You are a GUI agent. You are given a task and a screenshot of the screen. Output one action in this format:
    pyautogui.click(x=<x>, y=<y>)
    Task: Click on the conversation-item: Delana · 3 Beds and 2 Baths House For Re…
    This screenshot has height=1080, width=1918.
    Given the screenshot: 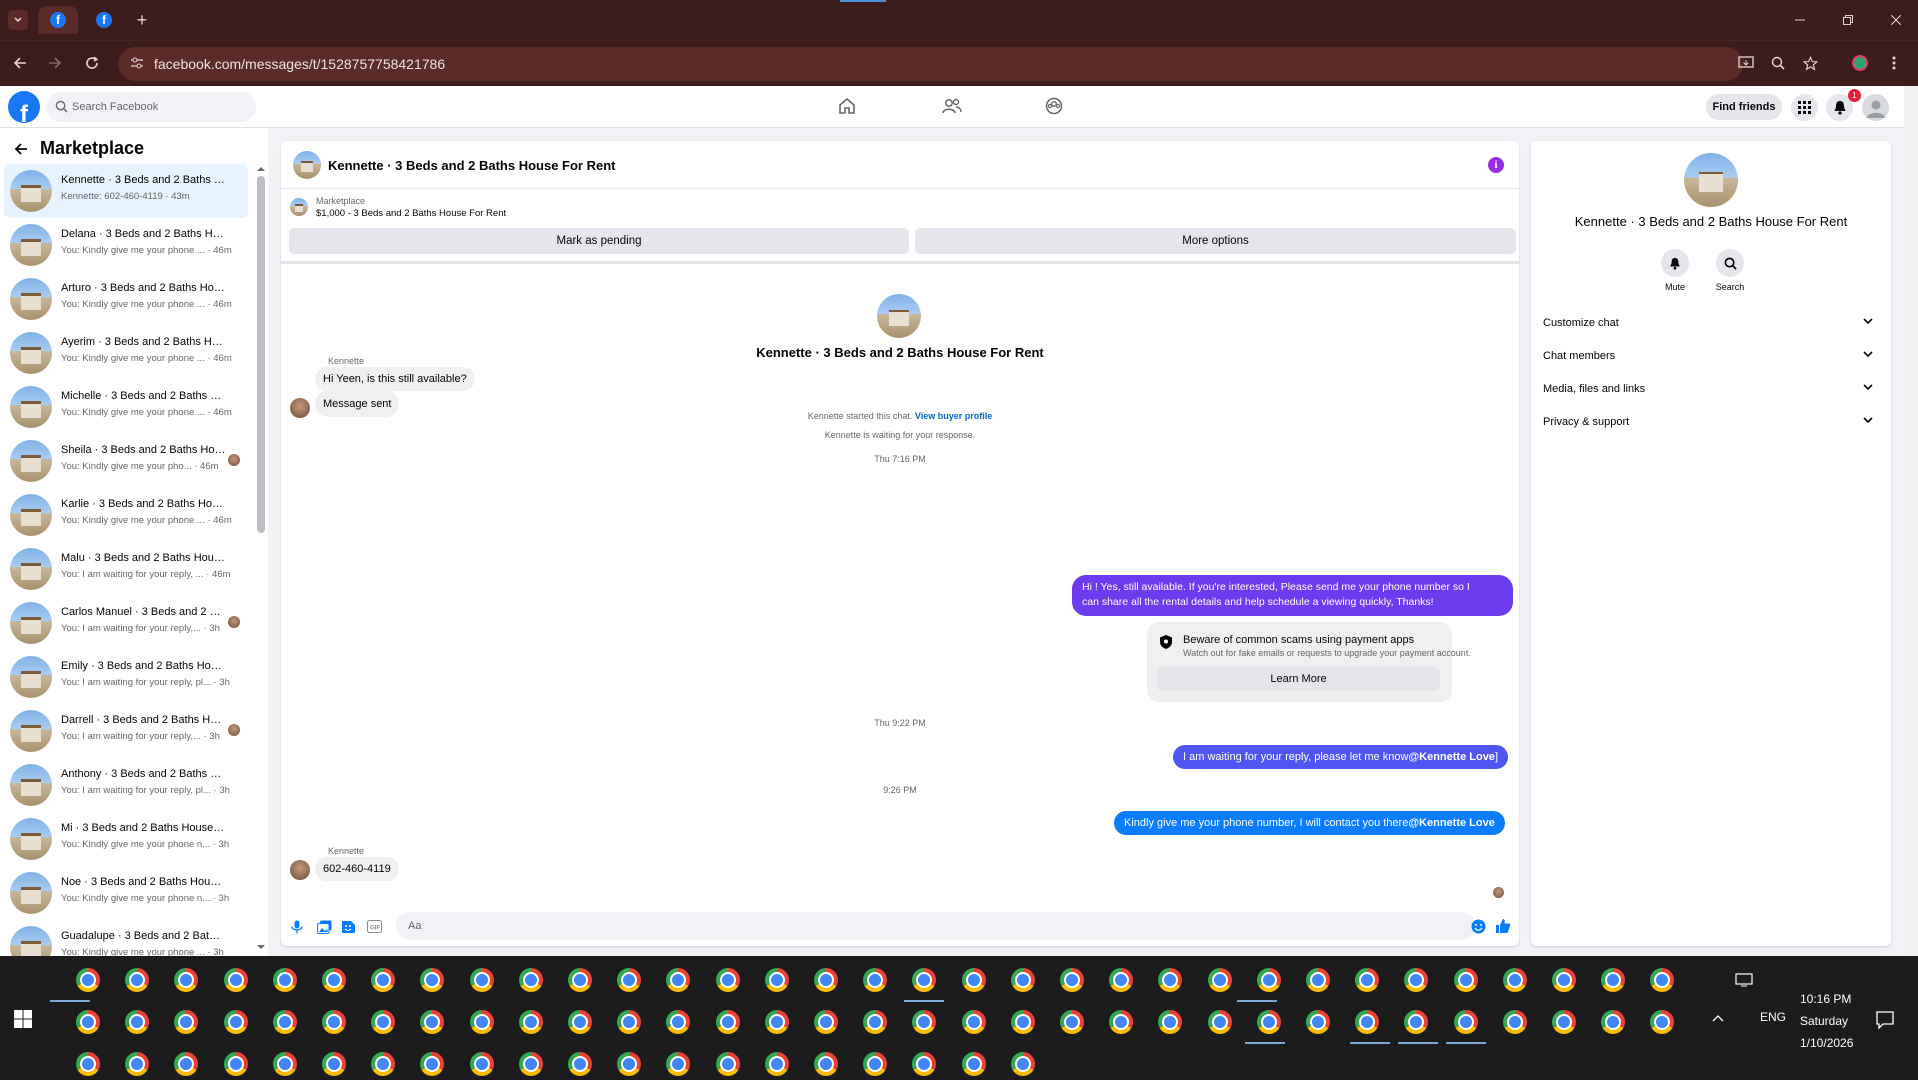 What is the action you would take?
    pyautogui.click(x=126, y=245)
    